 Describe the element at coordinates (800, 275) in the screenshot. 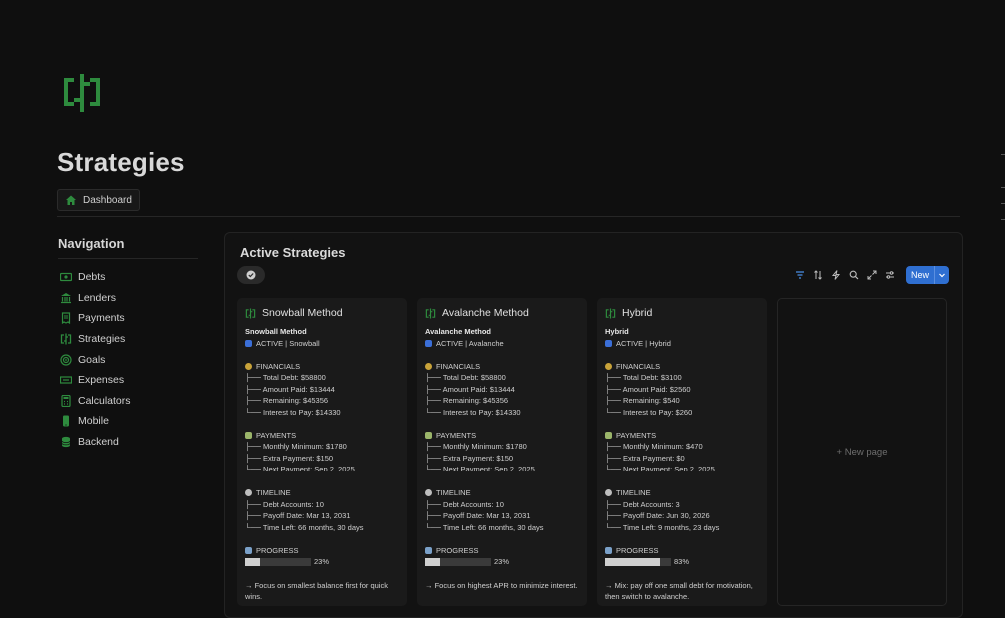

I see `filter-icon` at that location.